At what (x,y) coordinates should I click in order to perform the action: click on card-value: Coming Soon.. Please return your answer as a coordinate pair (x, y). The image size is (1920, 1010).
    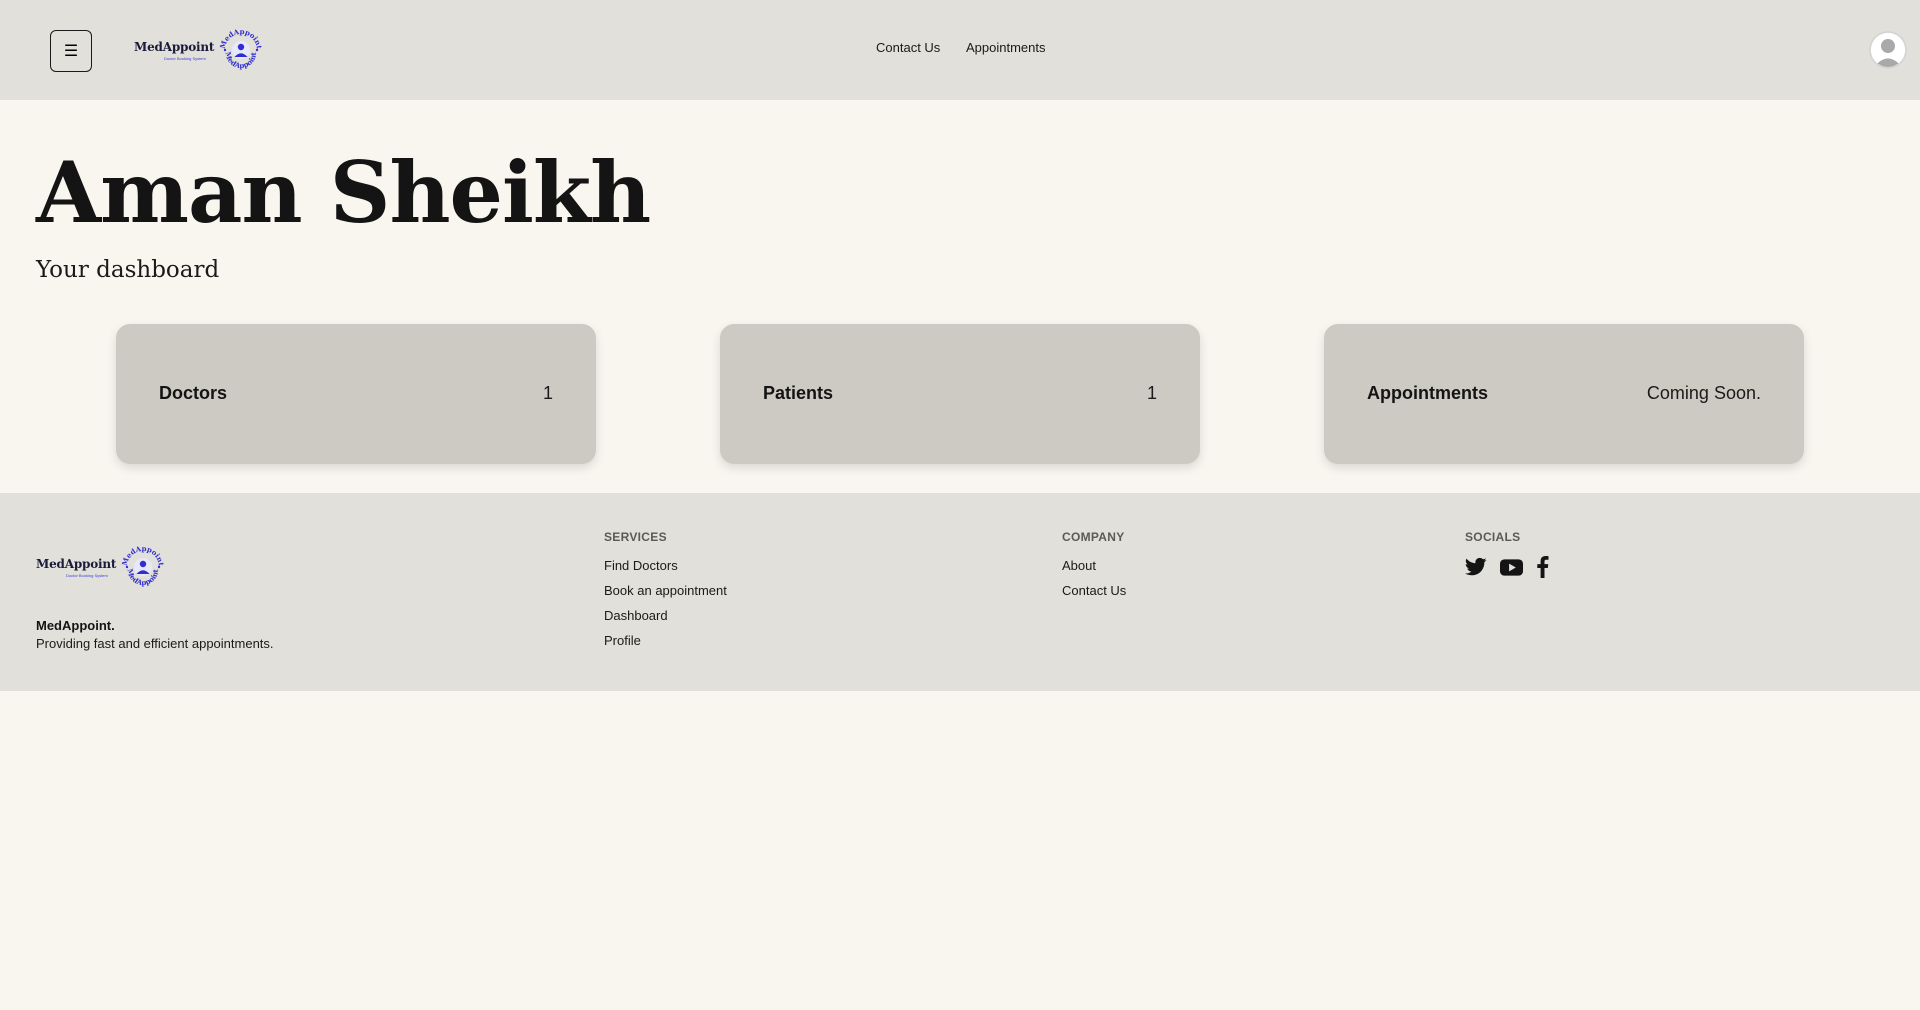
    Looking at the image, I should click on (1703, 393).